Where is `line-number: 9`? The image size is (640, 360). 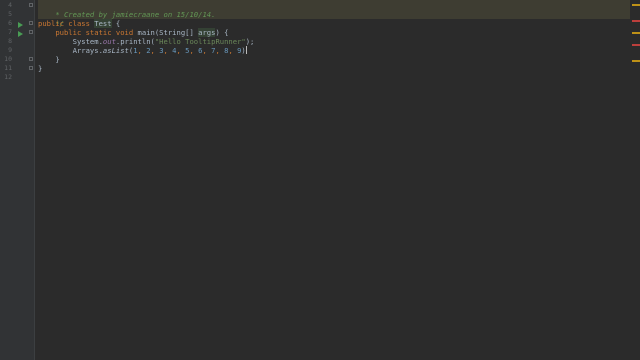 line-number: 9 is located at coordinates (10, 50).